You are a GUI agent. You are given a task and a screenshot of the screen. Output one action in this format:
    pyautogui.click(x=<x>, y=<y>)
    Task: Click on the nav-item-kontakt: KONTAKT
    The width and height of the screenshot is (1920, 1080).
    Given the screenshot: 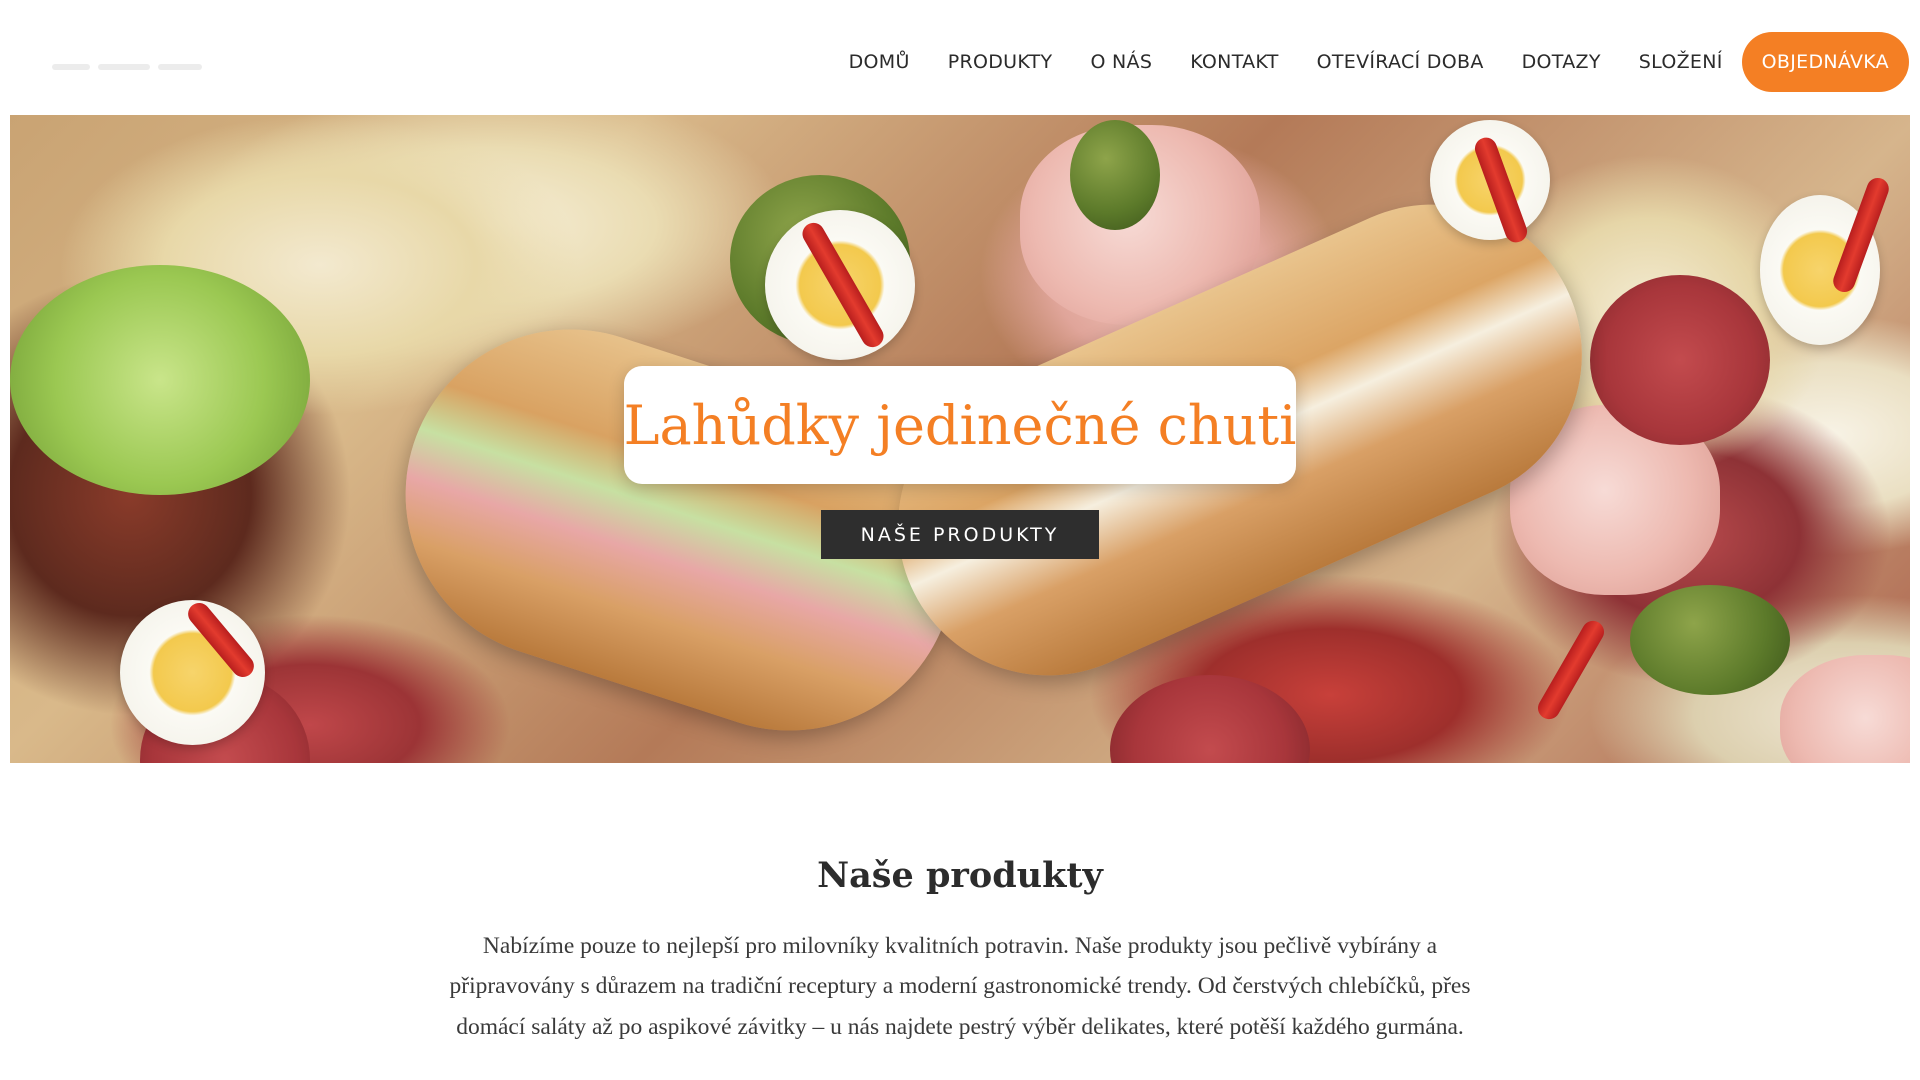 What is the action you would take?
    pyautogui.click(x=1234, y=62)
    